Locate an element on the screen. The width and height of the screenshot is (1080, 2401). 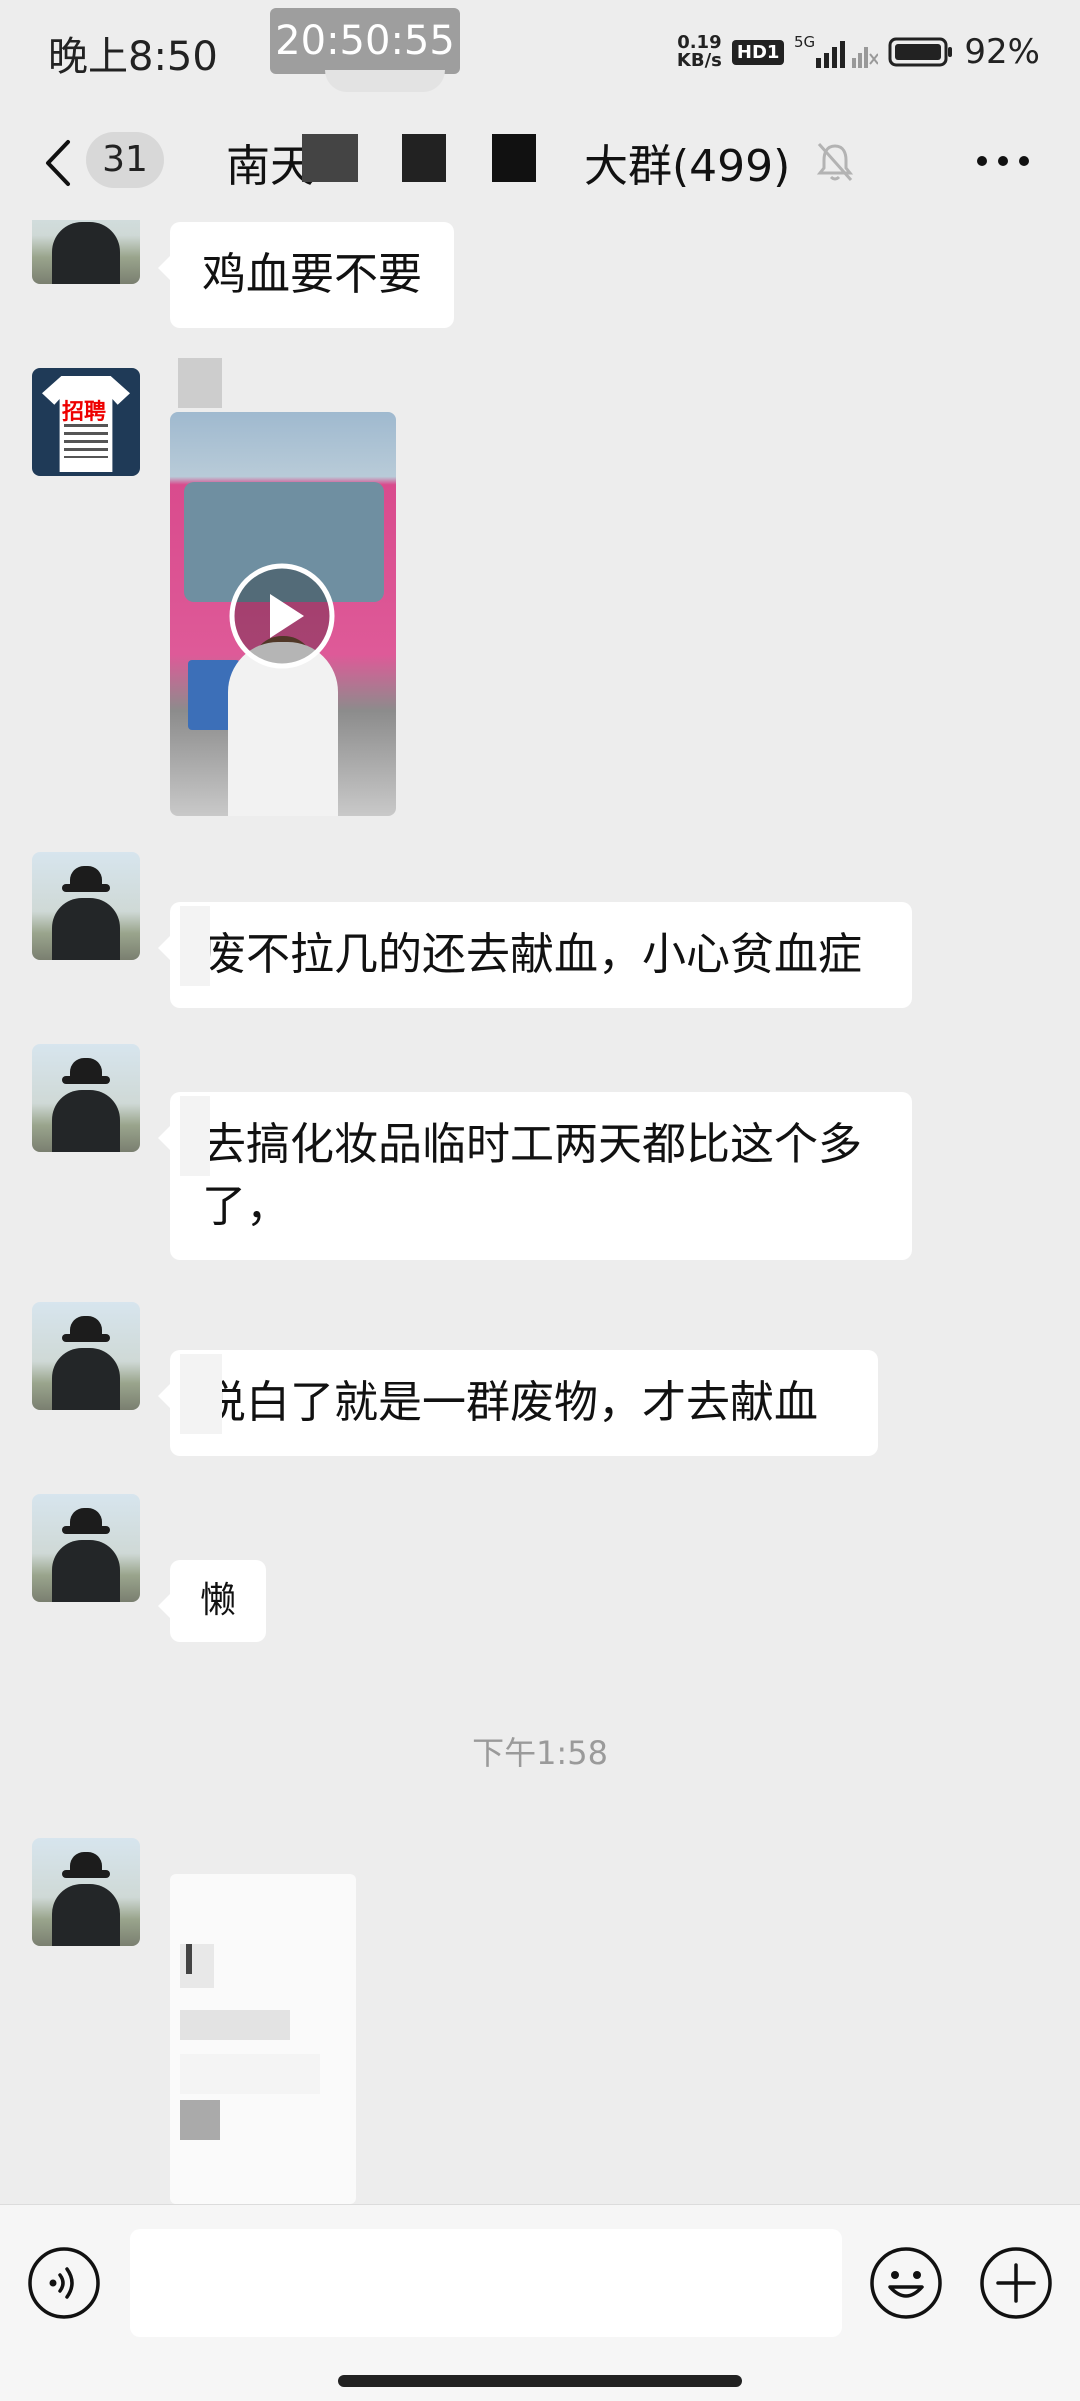
message-bubble: 懒 is located at coordinates (212, 1601).